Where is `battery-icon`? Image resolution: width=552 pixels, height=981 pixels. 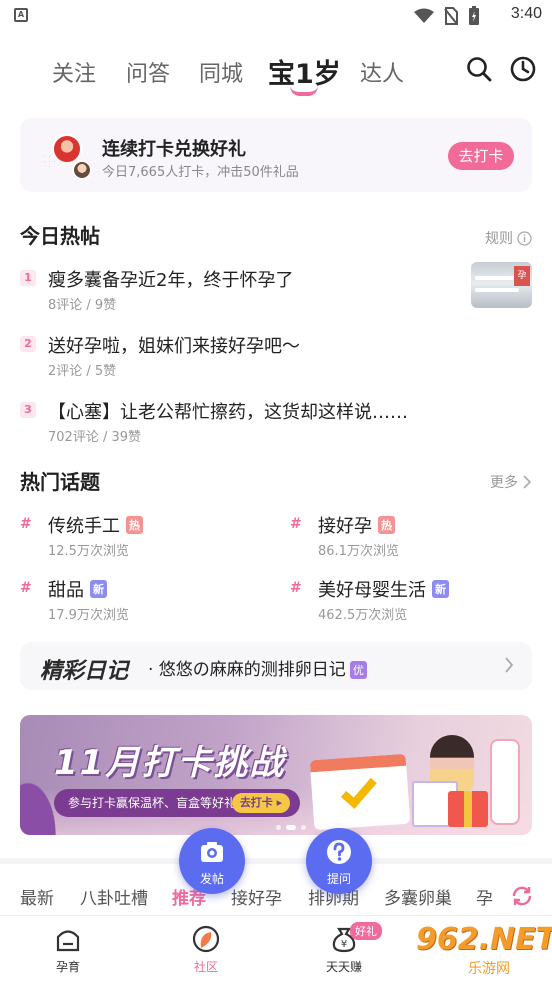 battery-icon is located at coordinates (474, 15).